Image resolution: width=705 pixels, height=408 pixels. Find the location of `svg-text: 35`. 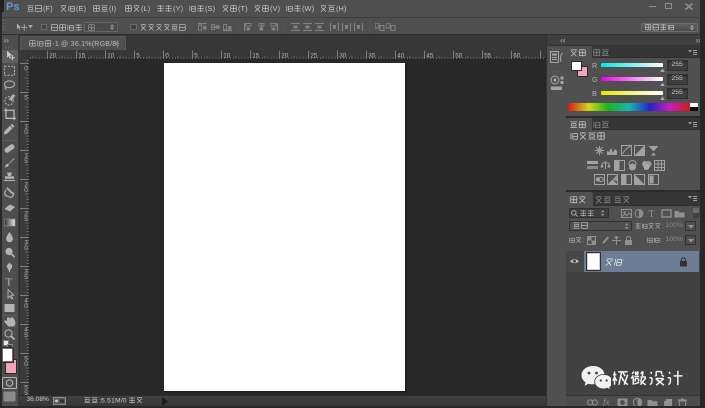

svg-text: 35 is located at coordinates (372, 55).